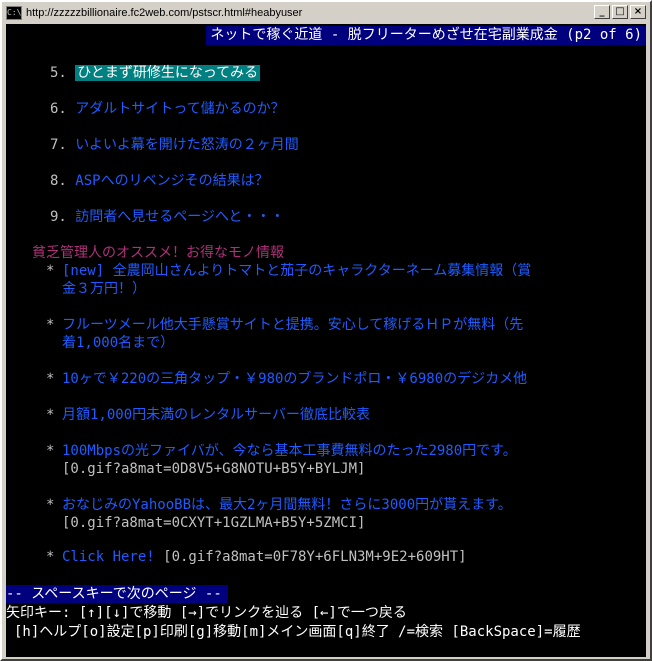 The image size is (652, 661). I want to click on tracking-image-alt: [0.gif?a8mat=0D8V5+G8NOTU+B5Y+BYLJM], so click(214, 469).